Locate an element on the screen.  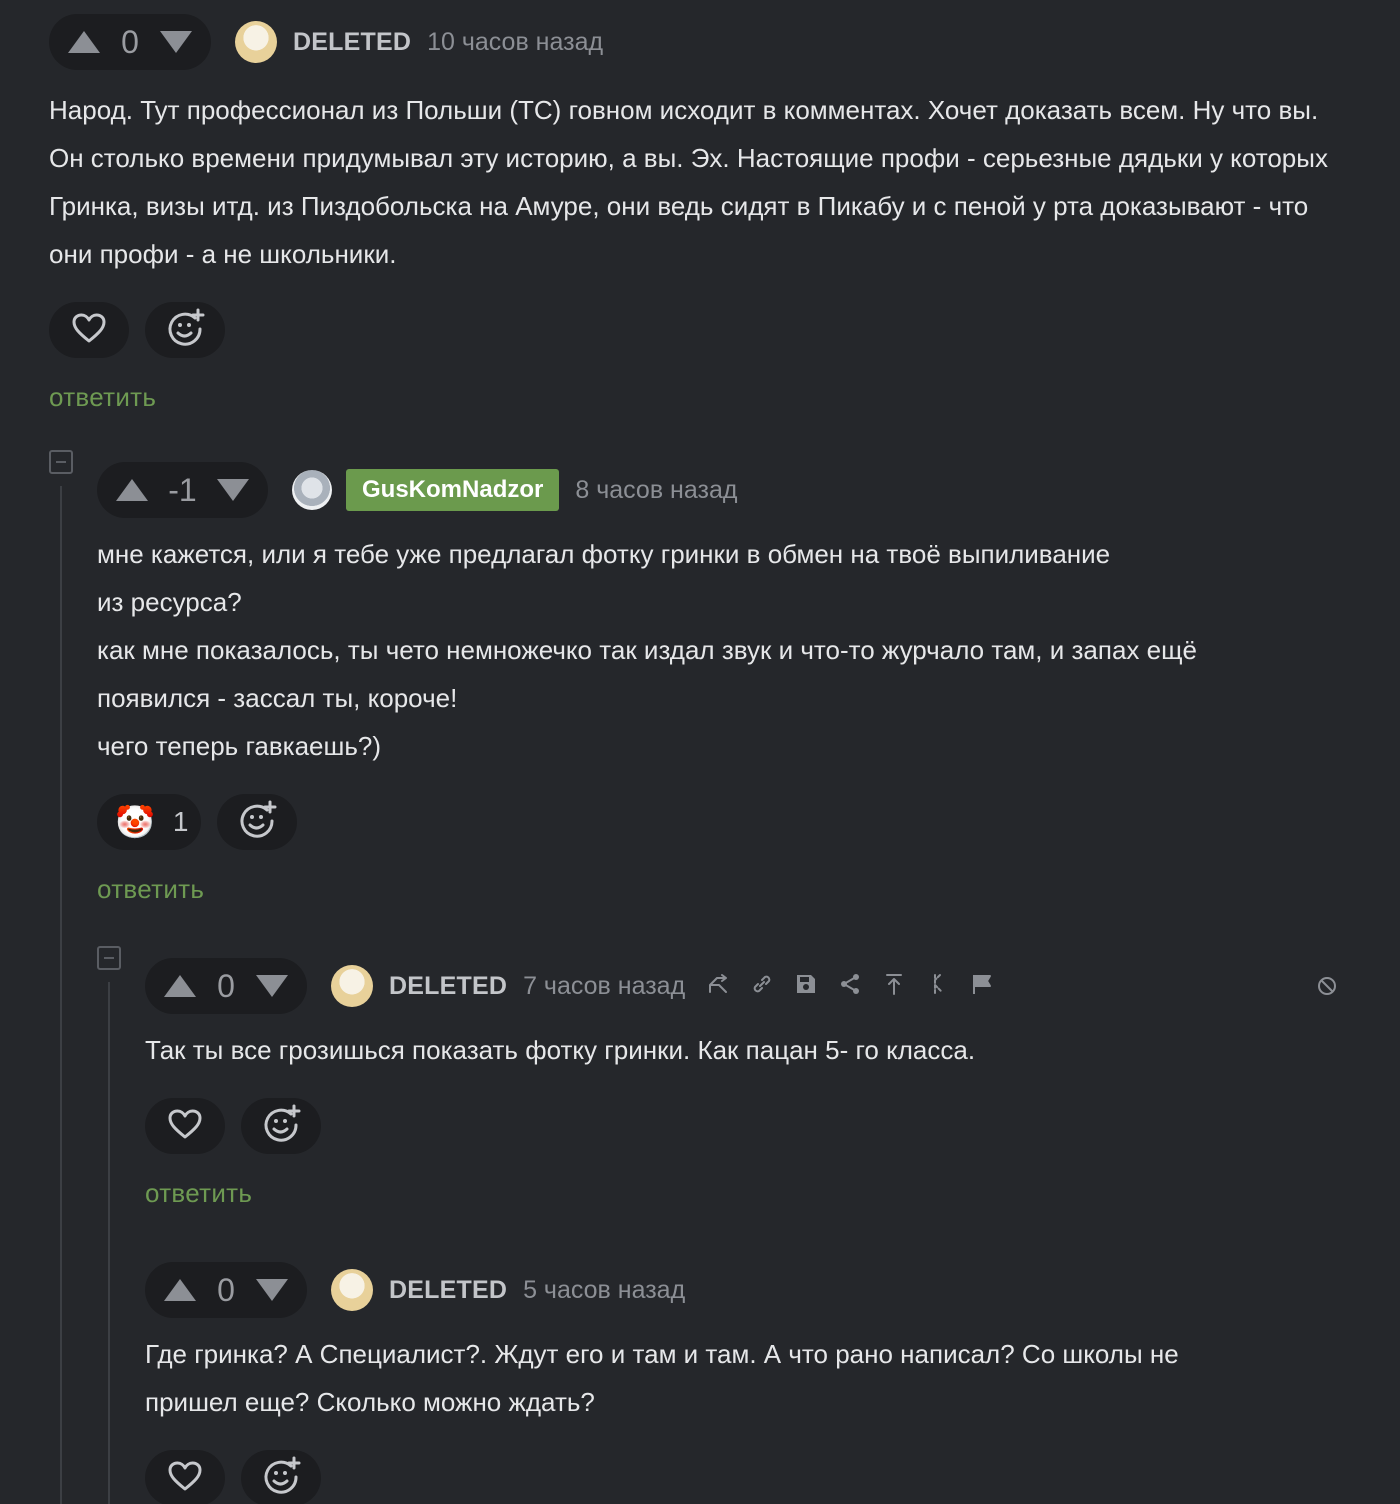
comment-time: 5 часов назад is located at coordinates (604, 1290).